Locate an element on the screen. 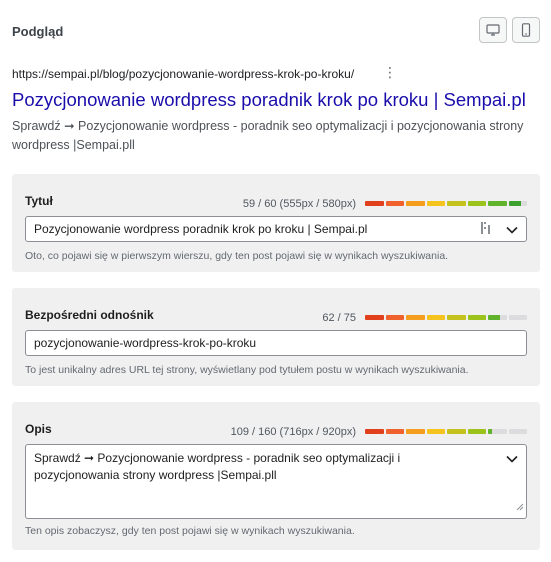  desktop-icon is located at coordinates (493, 30).